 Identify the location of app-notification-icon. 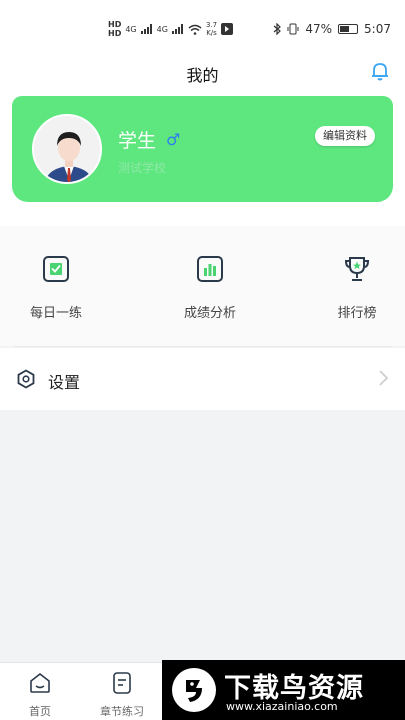
(227, 29).